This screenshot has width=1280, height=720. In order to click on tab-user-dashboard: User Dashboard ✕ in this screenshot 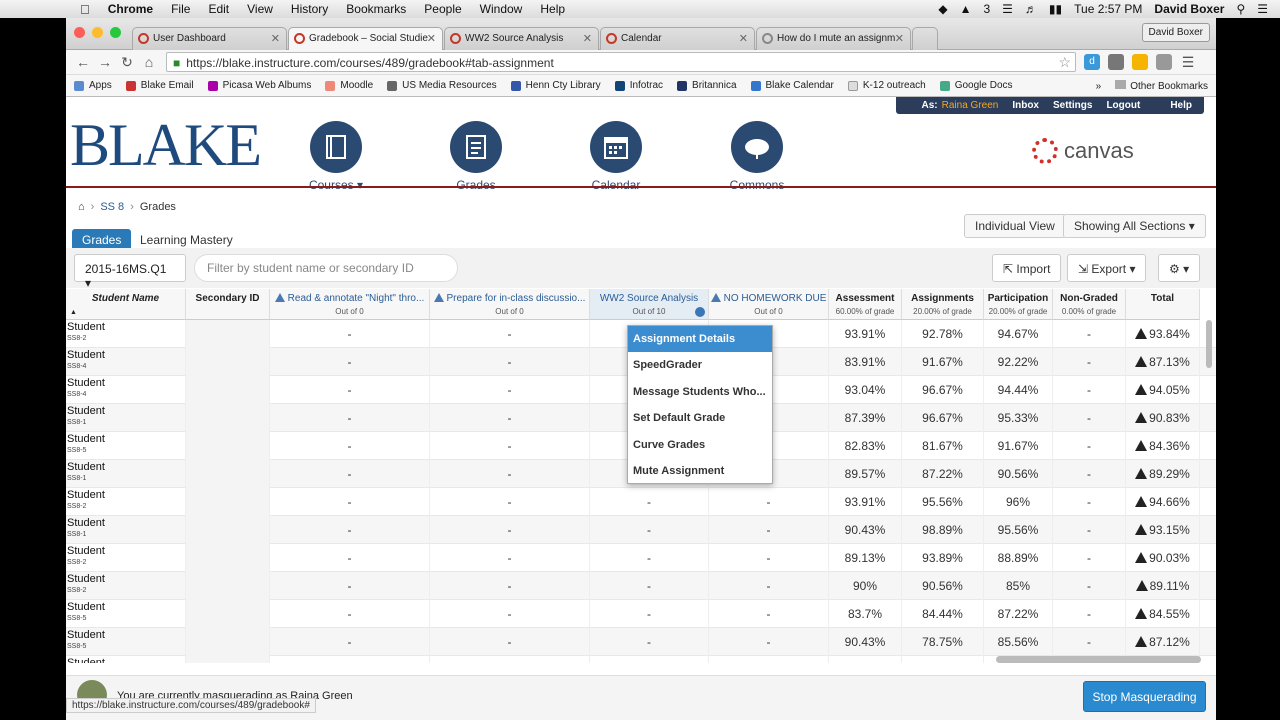, I will do `click(209, 38)`.